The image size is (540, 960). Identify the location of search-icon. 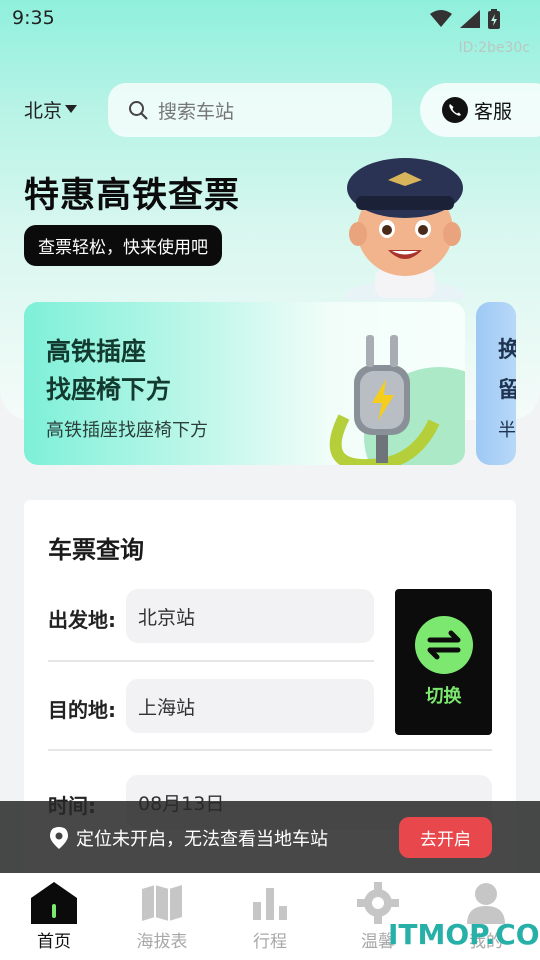
(138, 110).